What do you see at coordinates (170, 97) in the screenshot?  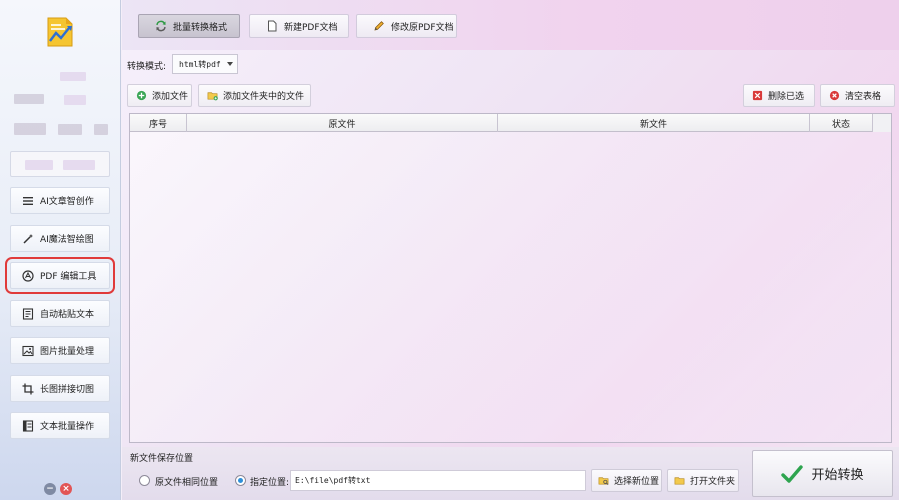 I see `add-file-label: 添加文件` at bounding box center [170, 97].